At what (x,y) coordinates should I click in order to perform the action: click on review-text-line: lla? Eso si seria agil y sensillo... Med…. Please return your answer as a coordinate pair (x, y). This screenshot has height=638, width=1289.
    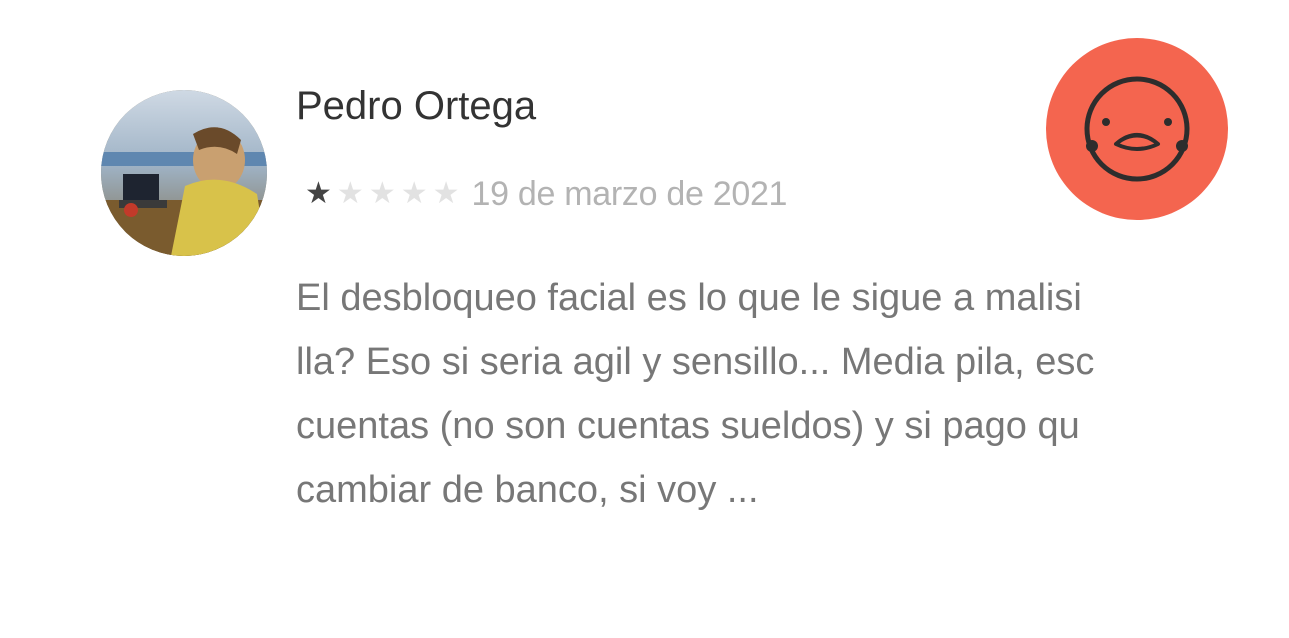
    Looking at the image, I should click on (695, 362).